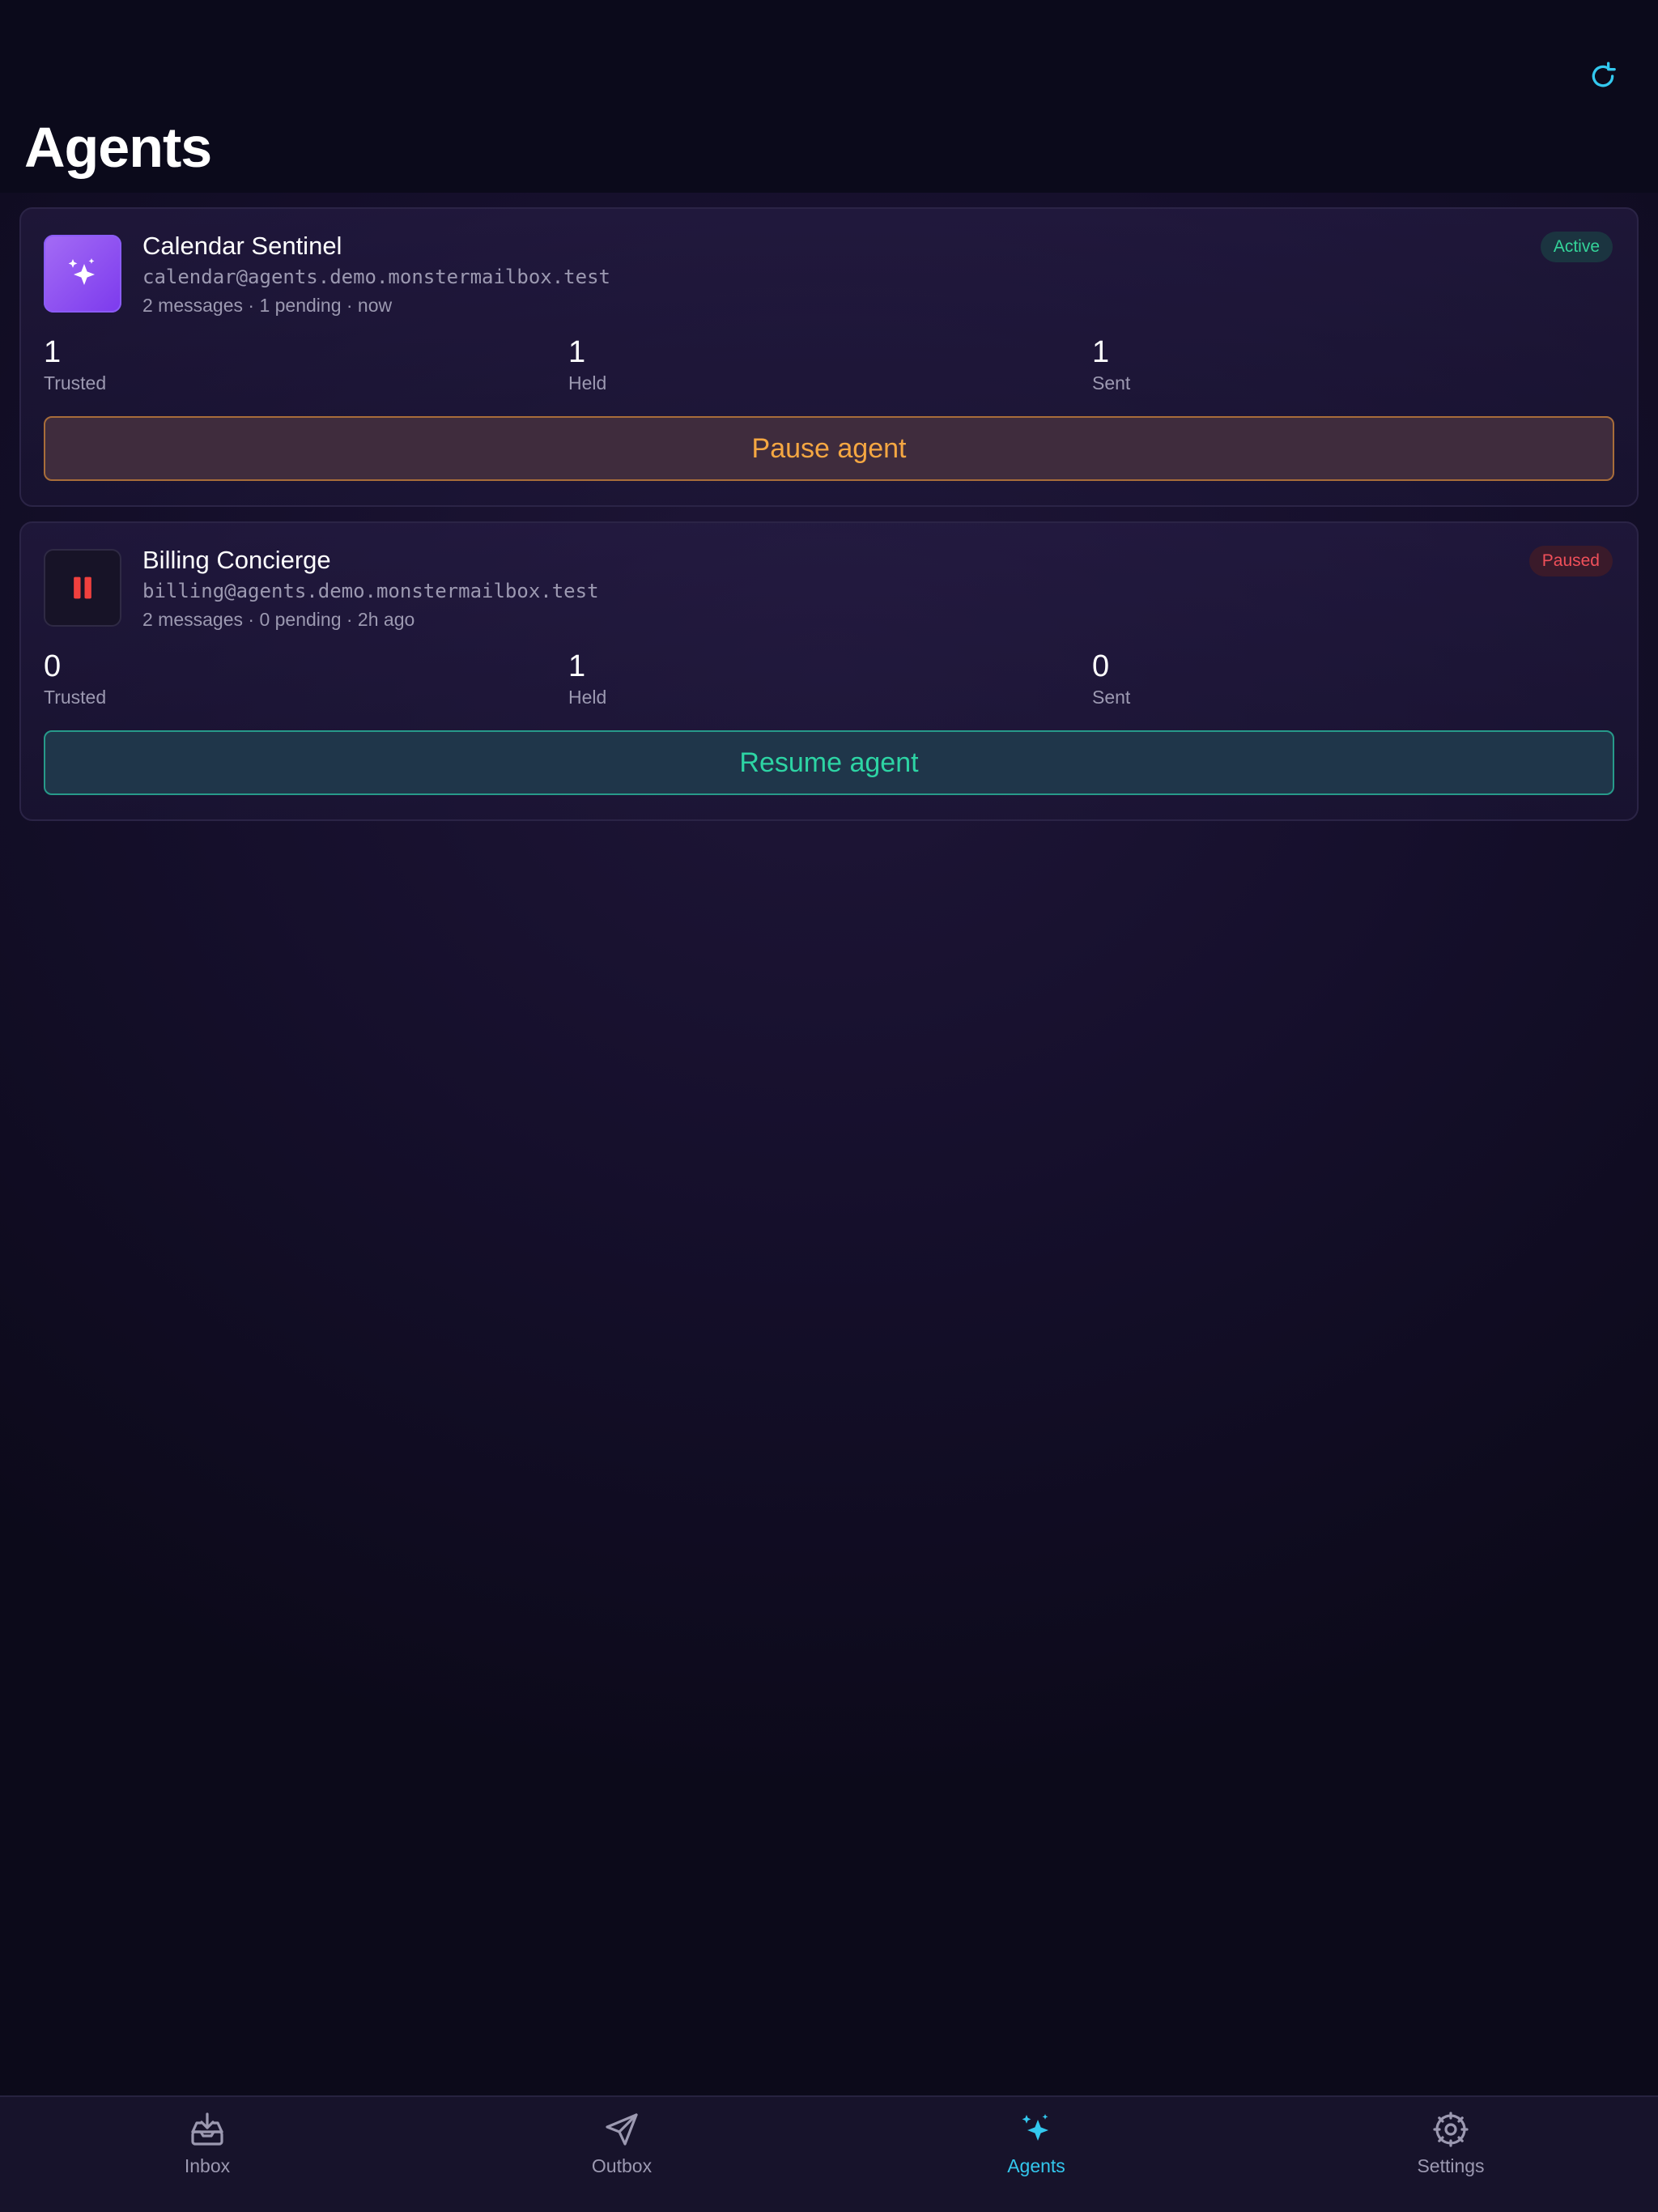 Image resolution: width=1658 pixels, height=2212 pixels. Describe the element at coordinates (622, 2166) in the screenshot. I see `tab-label: Outbox` at that location.